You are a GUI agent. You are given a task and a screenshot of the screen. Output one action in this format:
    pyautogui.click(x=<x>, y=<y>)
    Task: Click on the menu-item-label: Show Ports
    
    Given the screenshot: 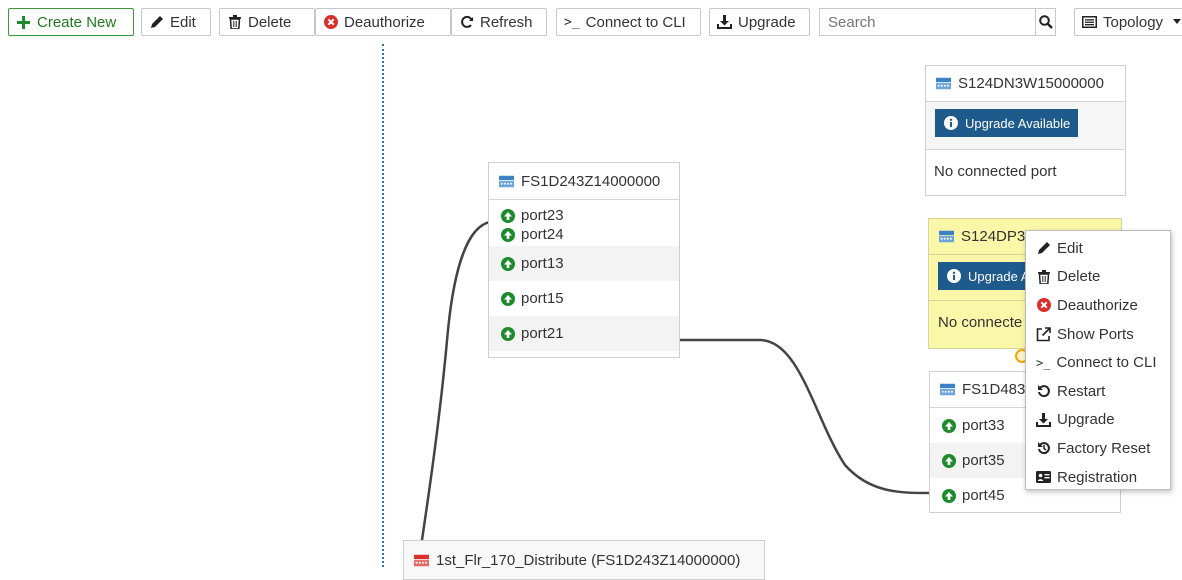 What is the action you would take?
    pyautogui.click(x=1095, y=334)
    